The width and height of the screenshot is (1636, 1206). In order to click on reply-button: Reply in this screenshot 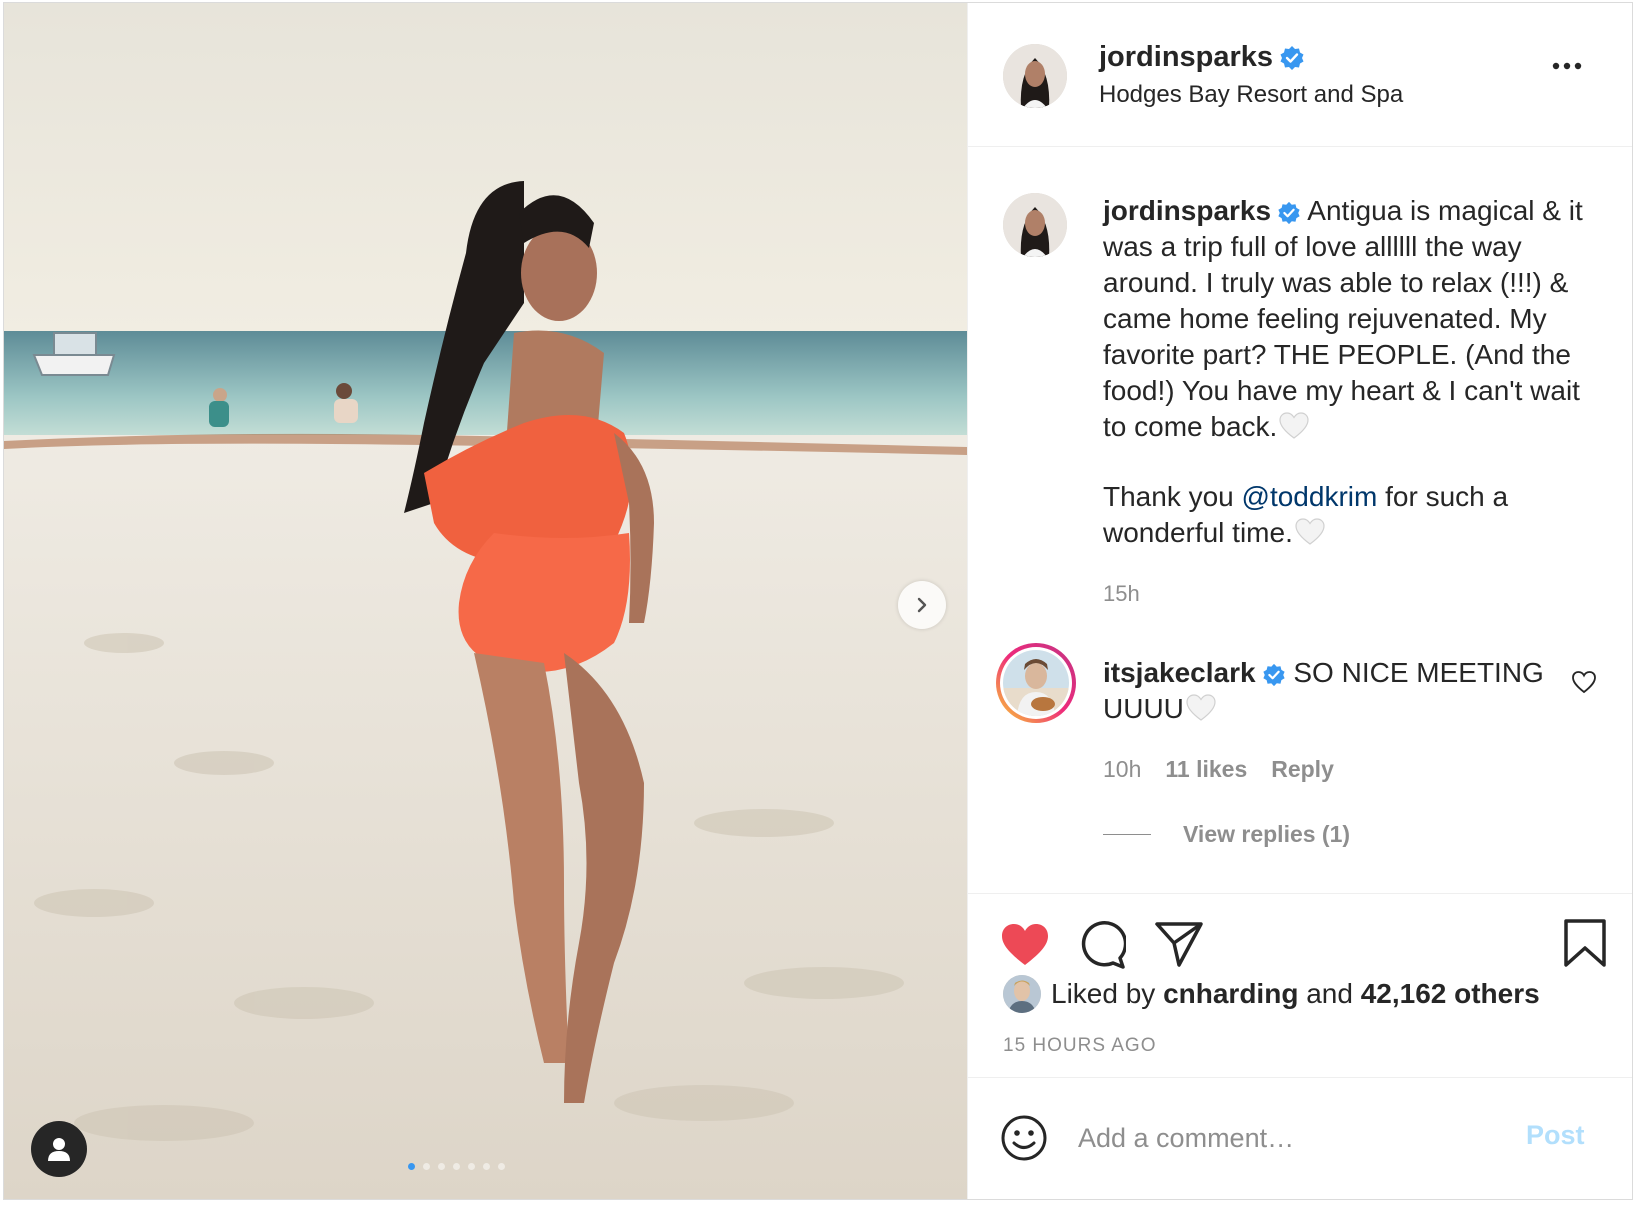, I will do `click(1302, 769)`.